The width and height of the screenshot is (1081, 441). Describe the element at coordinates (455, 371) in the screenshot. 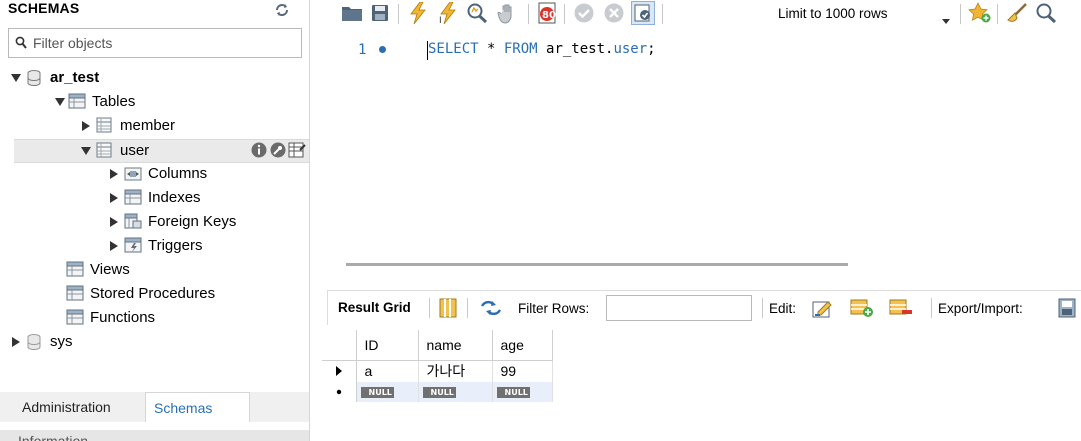

I see `cell-name: 가나다` at that location.